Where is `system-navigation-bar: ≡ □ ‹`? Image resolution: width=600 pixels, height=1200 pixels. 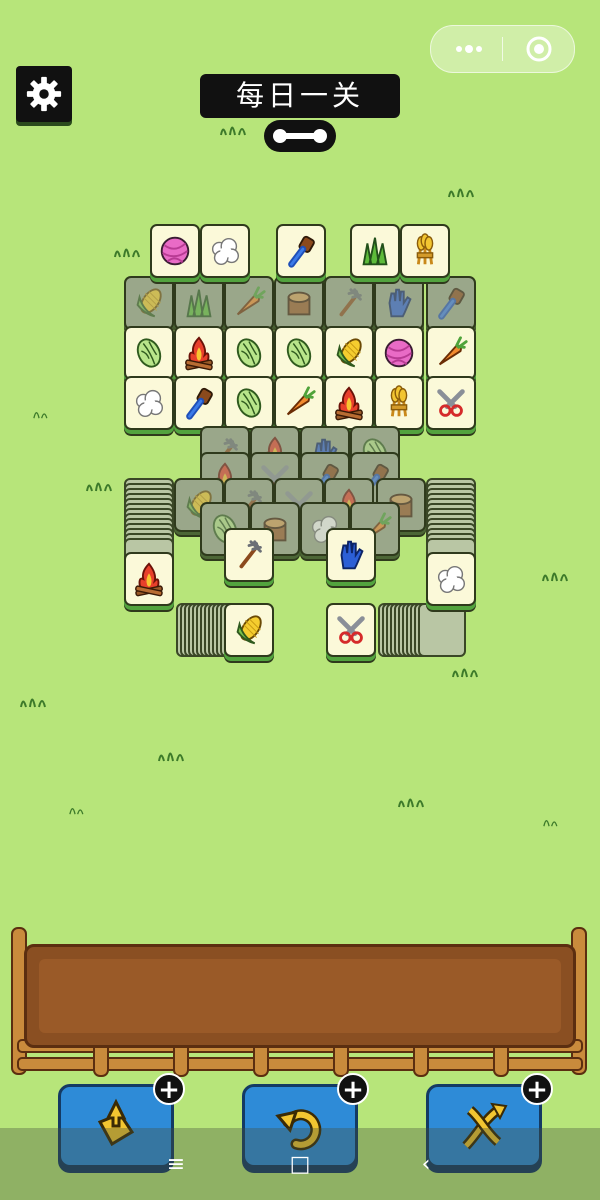
system-navigation-bar: ≡ □ ‹ is located at coordinates (300, 1164).